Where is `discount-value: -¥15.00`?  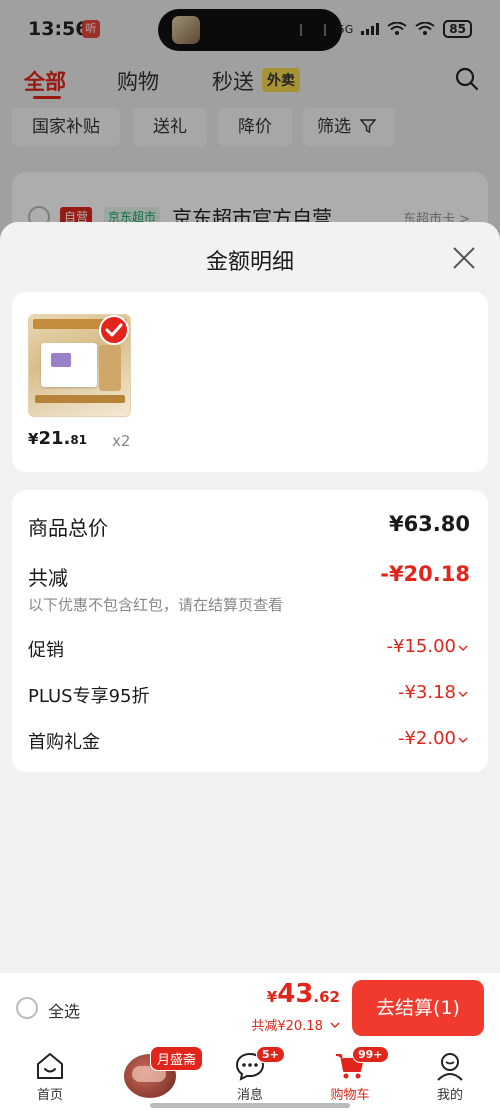 discount-value: -¥15.00 is located at coordinates (421, 646).